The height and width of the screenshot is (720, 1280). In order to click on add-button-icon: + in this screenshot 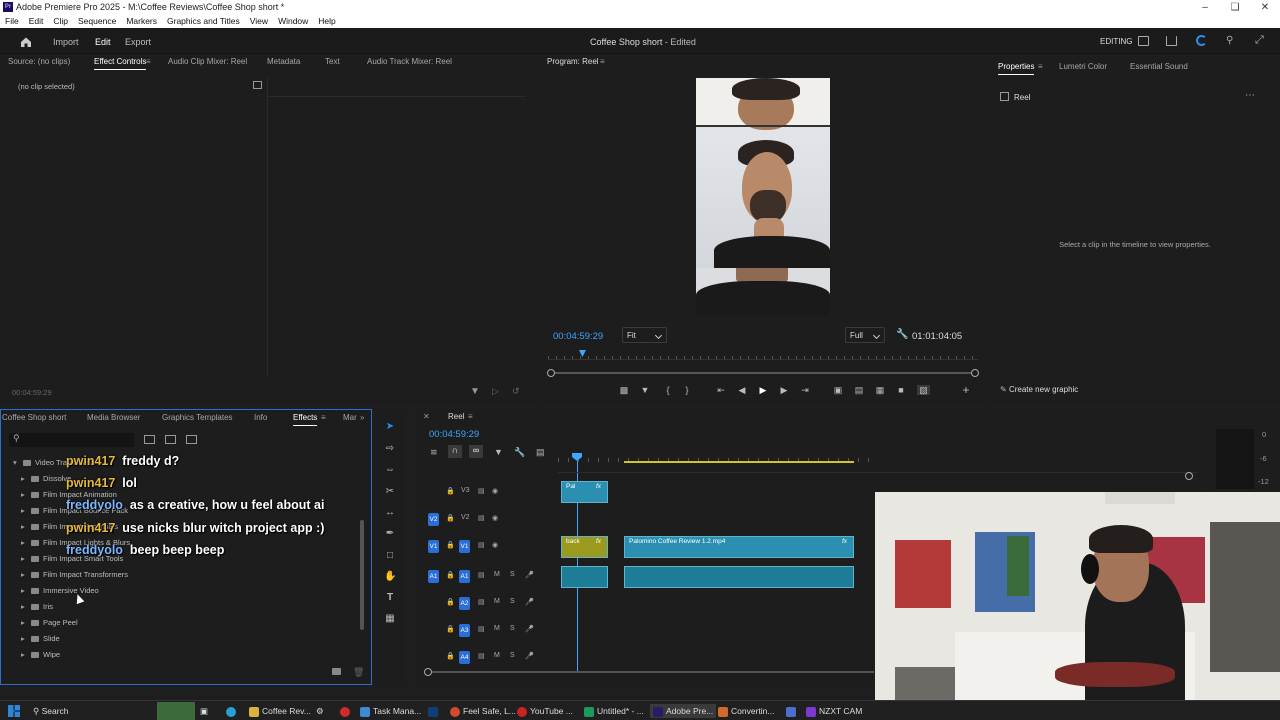, I will do `click(966, 390)`.